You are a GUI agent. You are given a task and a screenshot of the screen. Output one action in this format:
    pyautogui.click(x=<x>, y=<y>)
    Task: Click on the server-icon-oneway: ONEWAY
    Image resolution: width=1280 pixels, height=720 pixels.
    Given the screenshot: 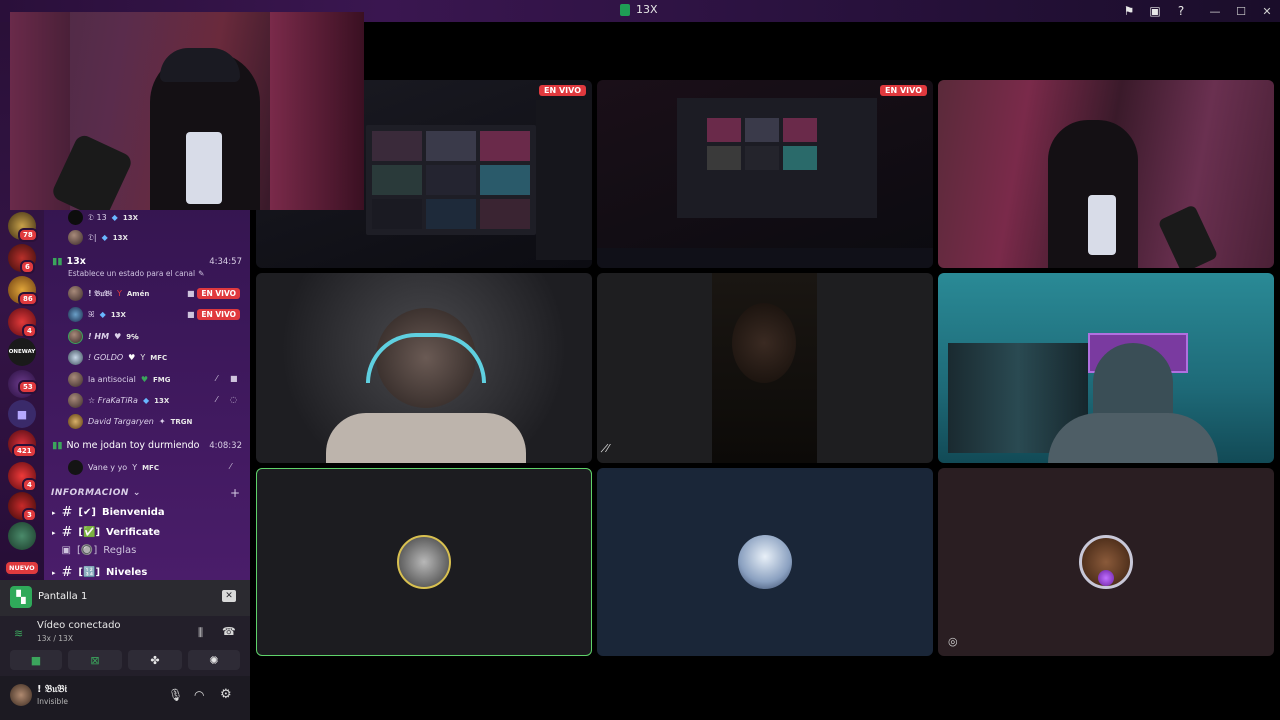 What is the action you would take?
    pyautogui.click(x=22, y=352)
    